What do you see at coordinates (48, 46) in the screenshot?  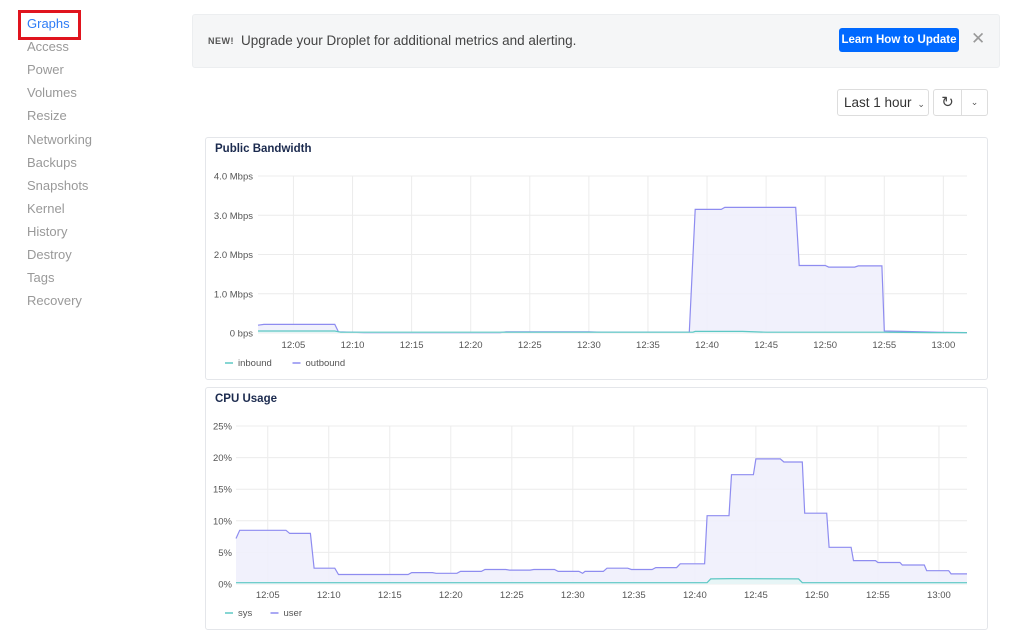 I see `sidebar-item-access: Access` at bounding box center [48, 46].